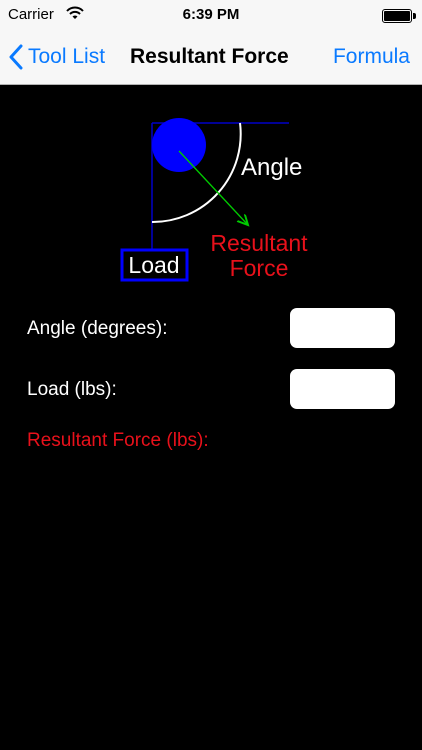 The width and height of the screenshot is (422, 750). I want to click on load-label: Load, so click(153, 265).